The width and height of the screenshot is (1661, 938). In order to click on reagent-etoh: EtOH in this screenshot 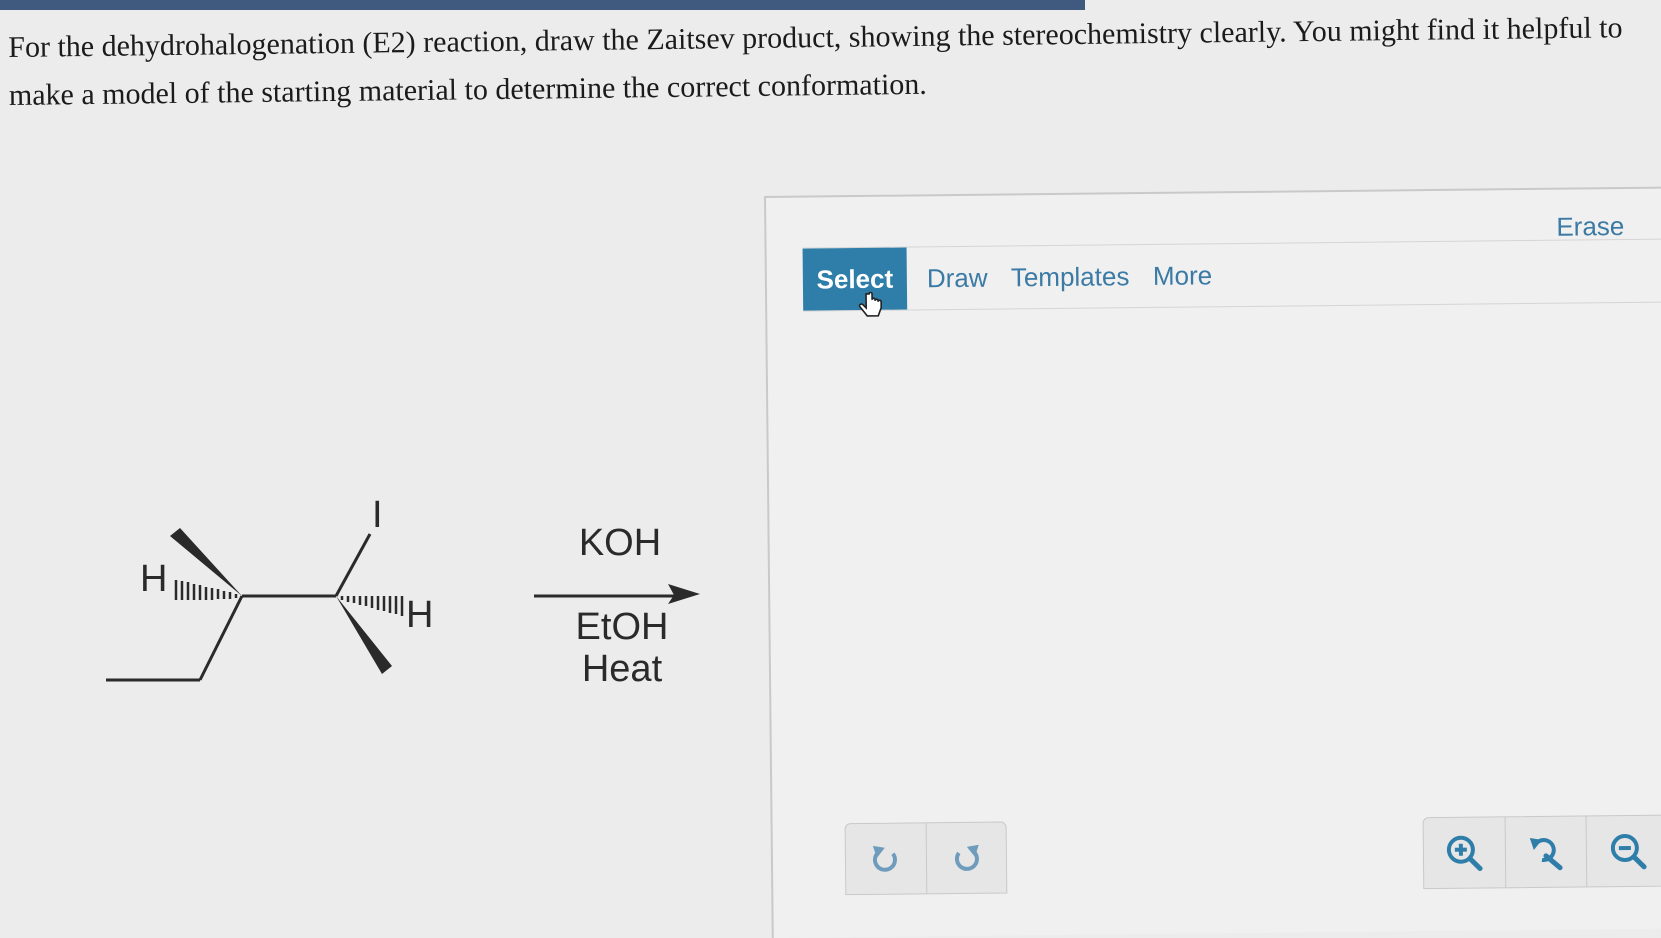, I will do `click(622, 627)`.